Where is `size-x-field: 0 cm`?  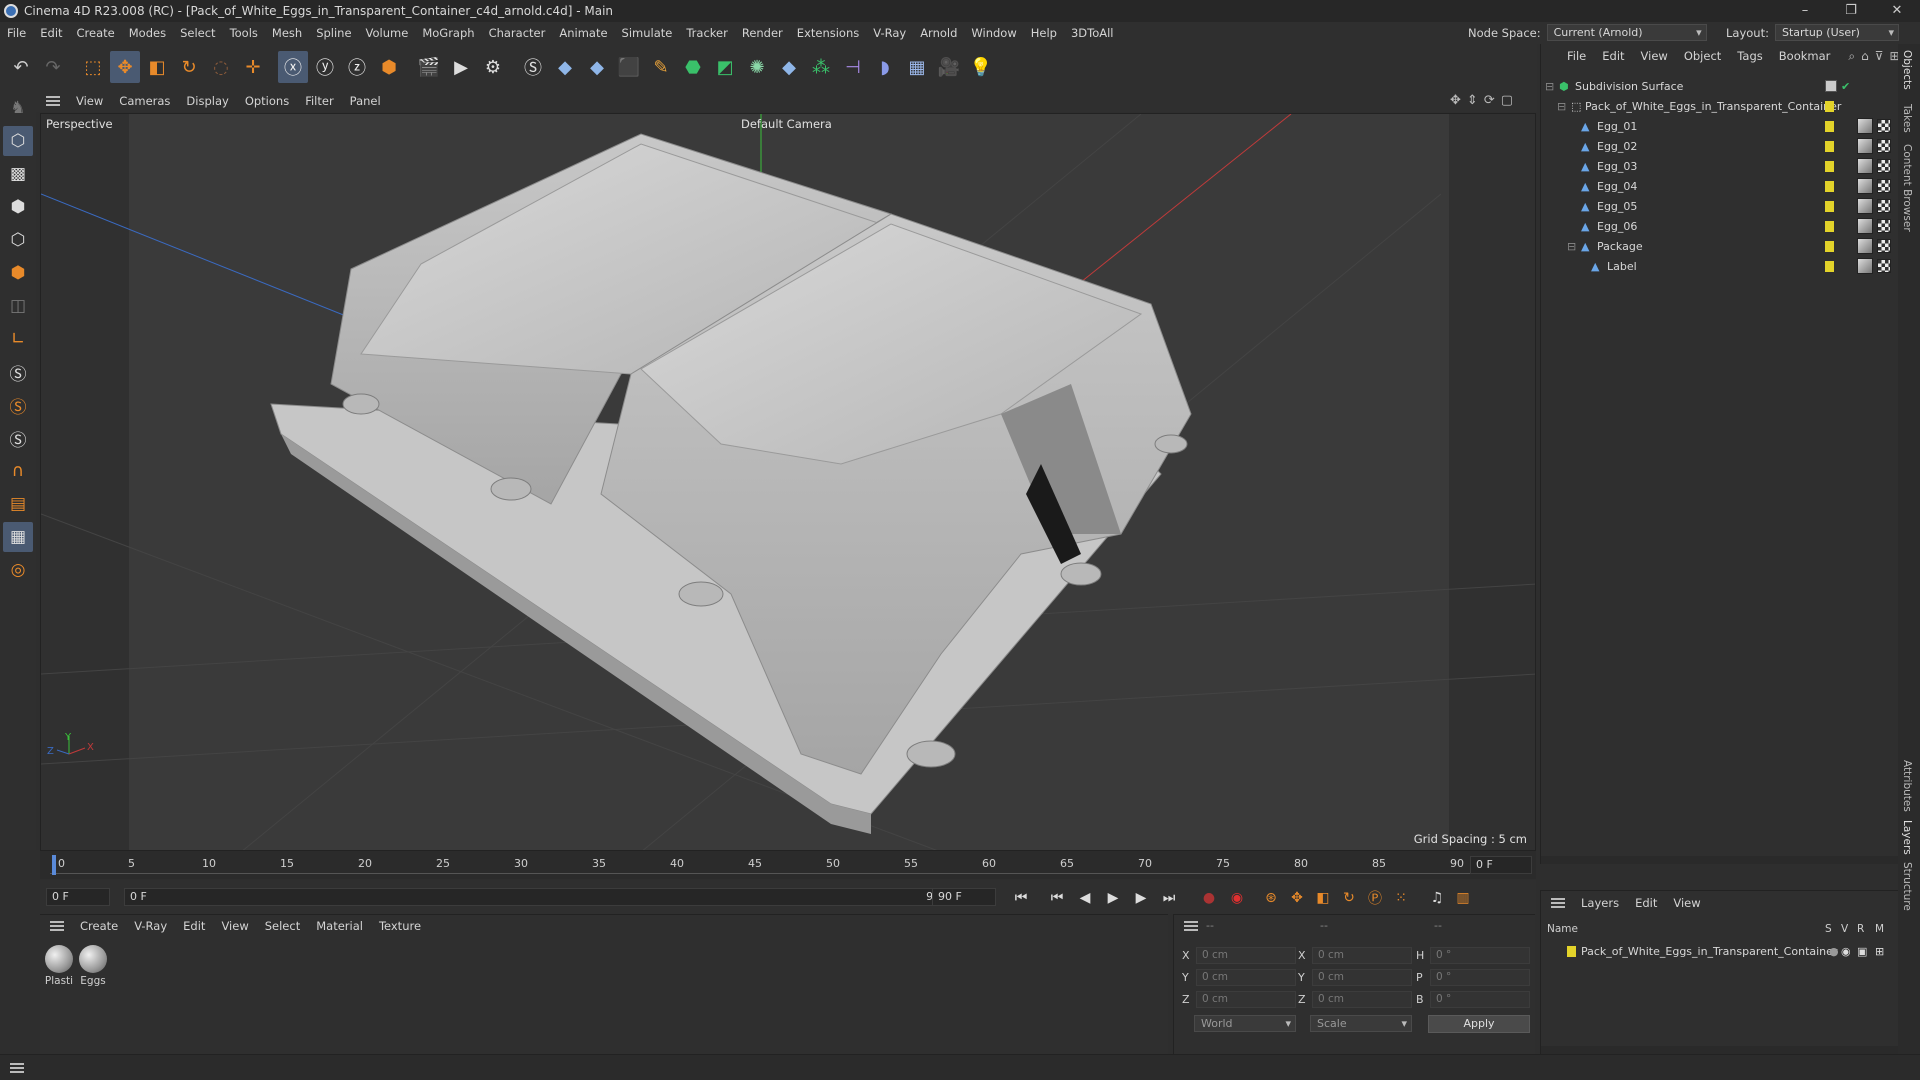 size-x-field: 0 cm is located at coordinates (1362, 955).